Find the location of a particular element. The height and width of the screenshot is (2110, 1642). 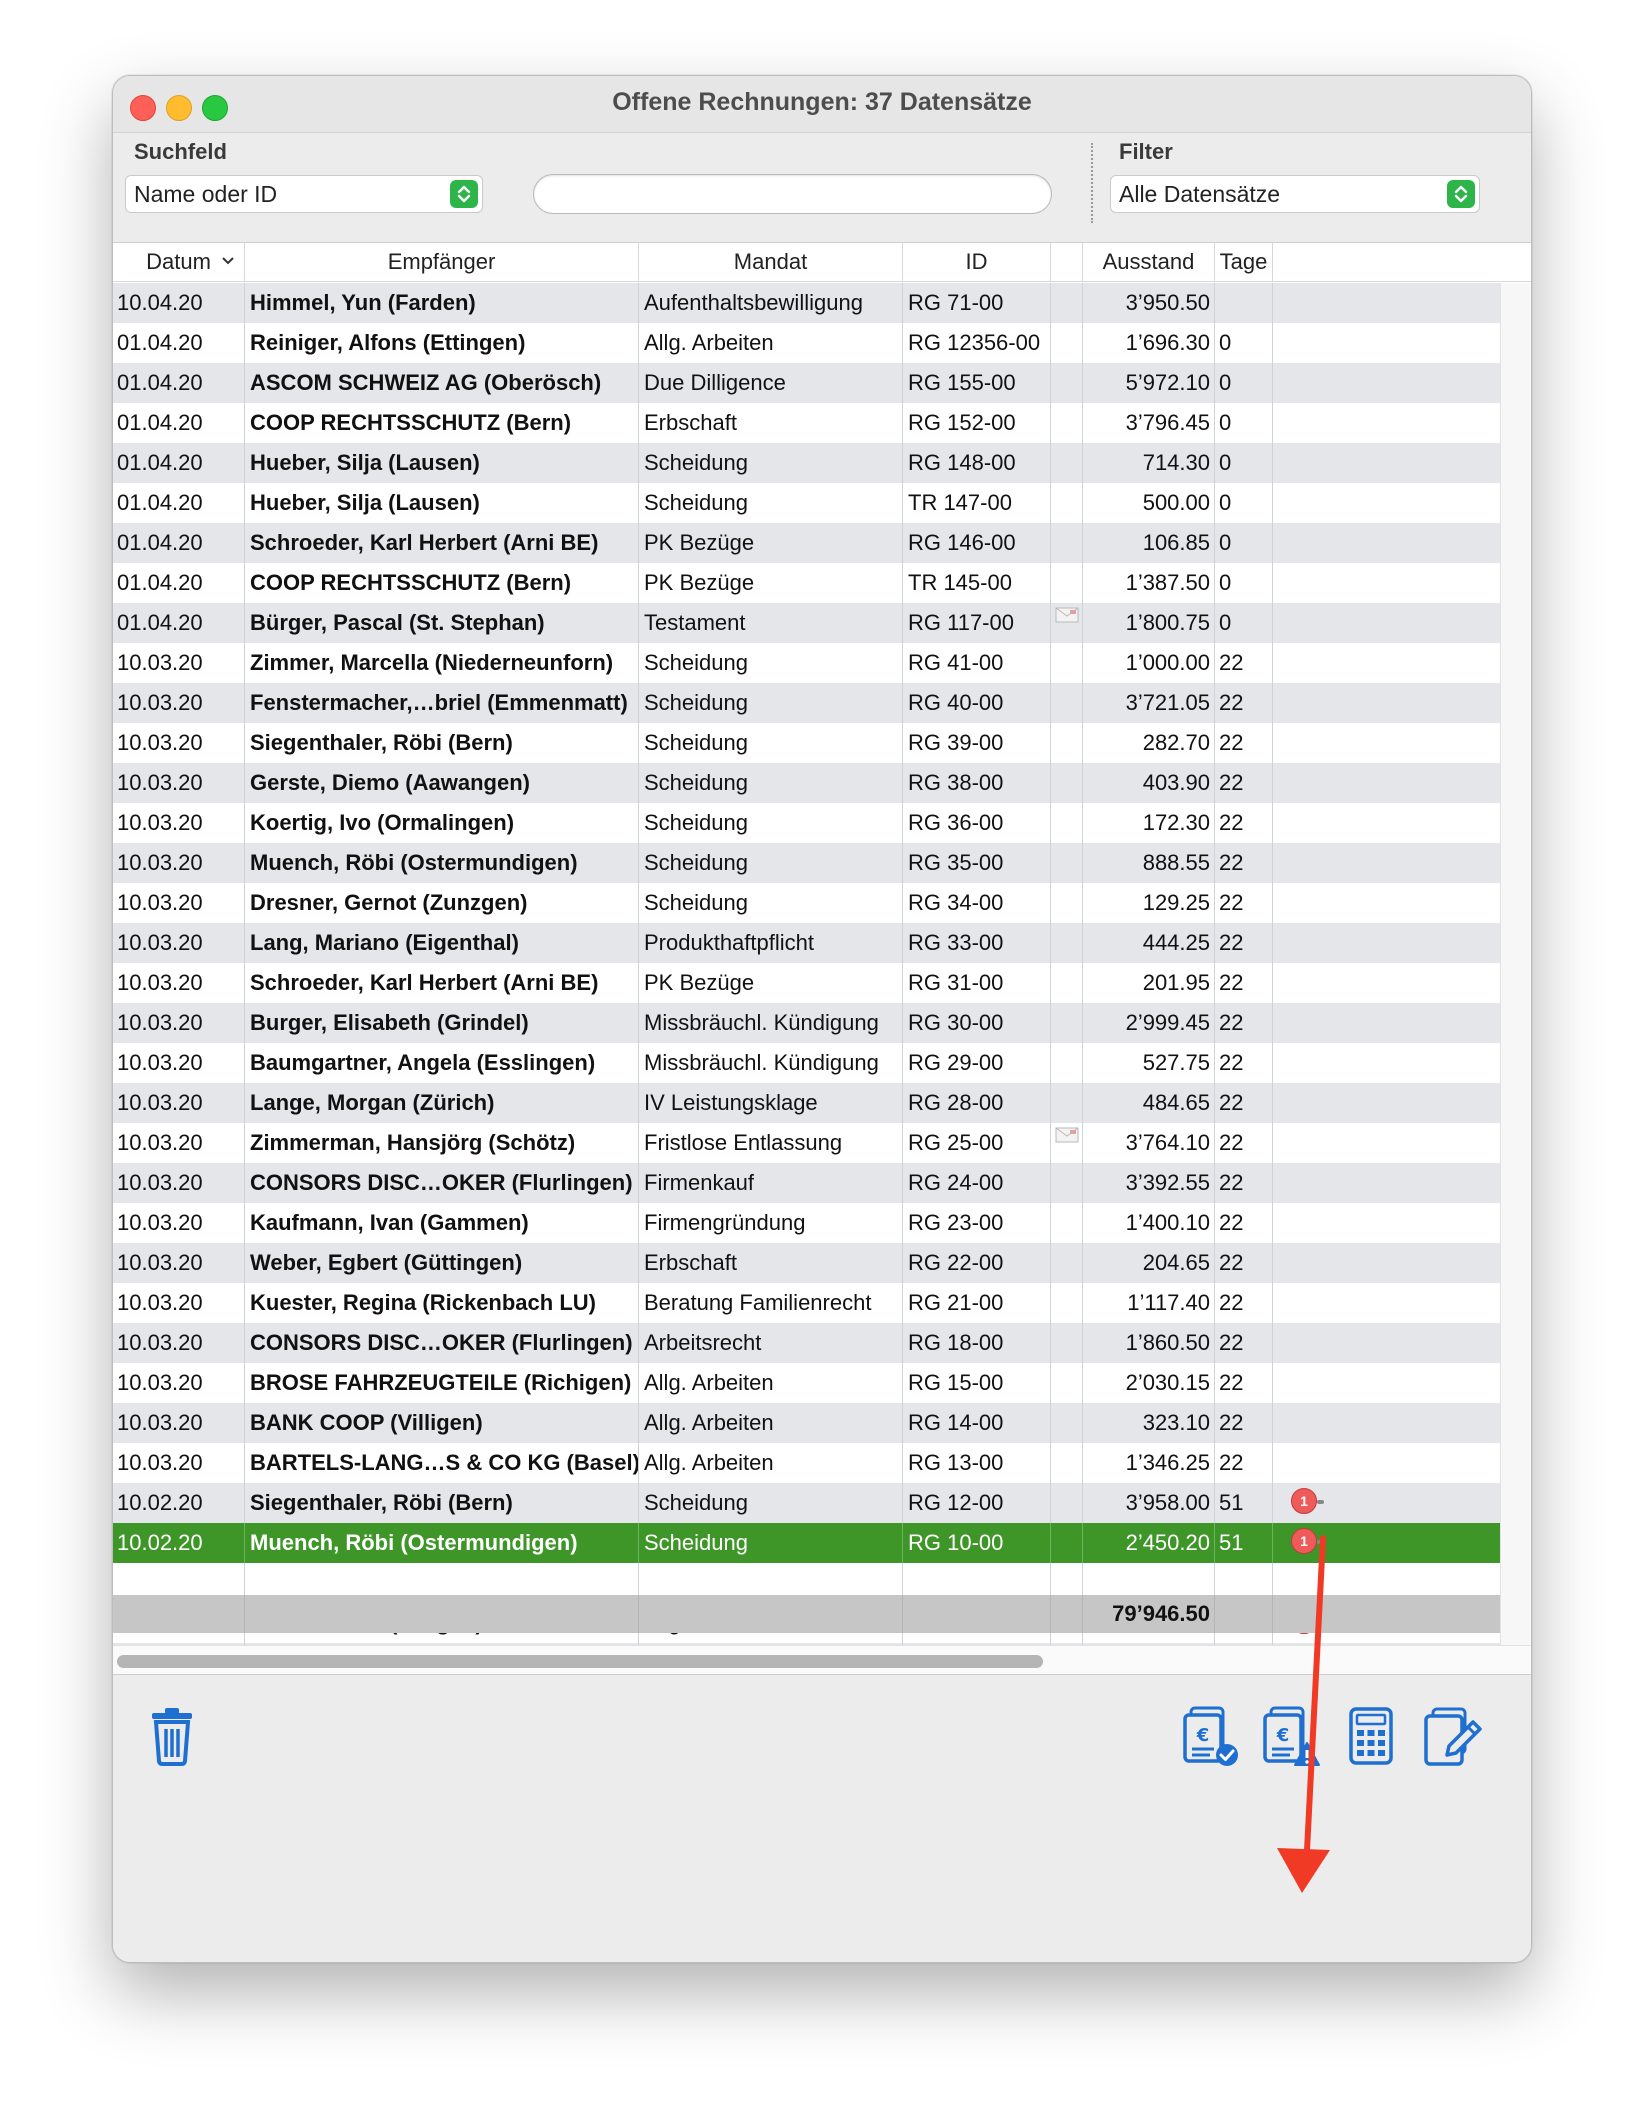

filter-select: Alle Datensätze is located at coordinates (1295, 194).